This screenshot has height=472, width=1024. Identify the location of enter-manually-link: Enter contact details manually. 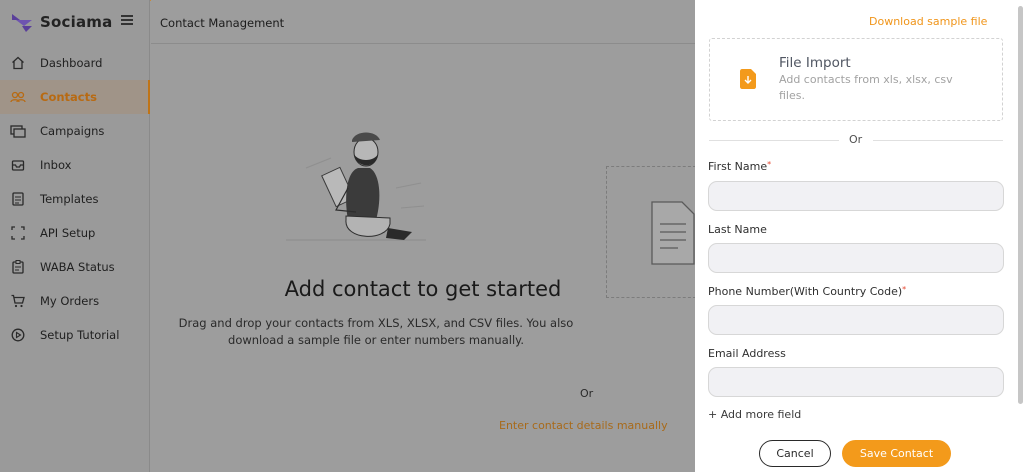
(583, 425).